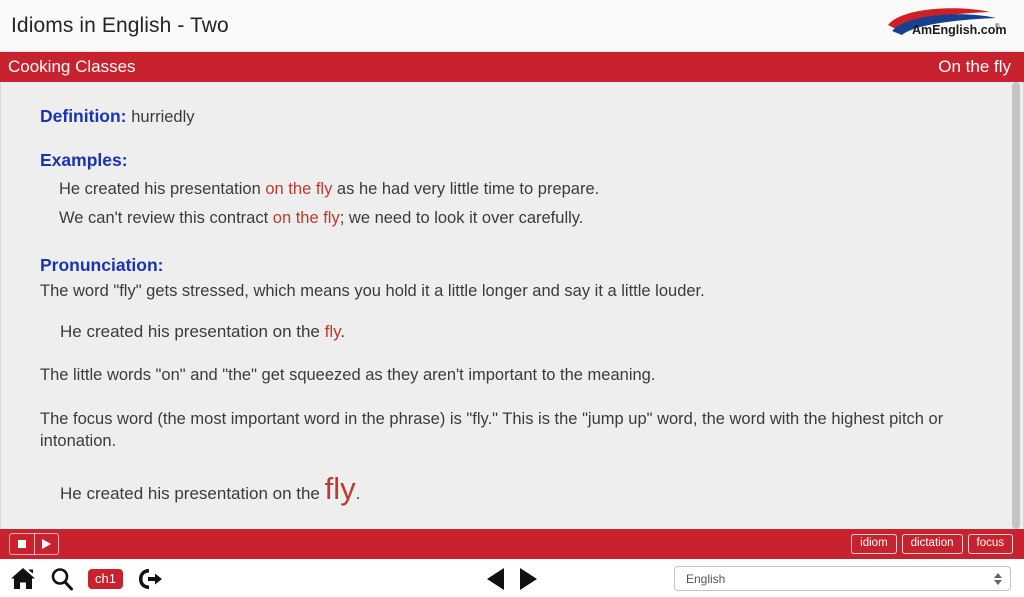  Describe the element at coordinates (84, 160) in the screenshot. I see `examples-label: Examples:` at that location.